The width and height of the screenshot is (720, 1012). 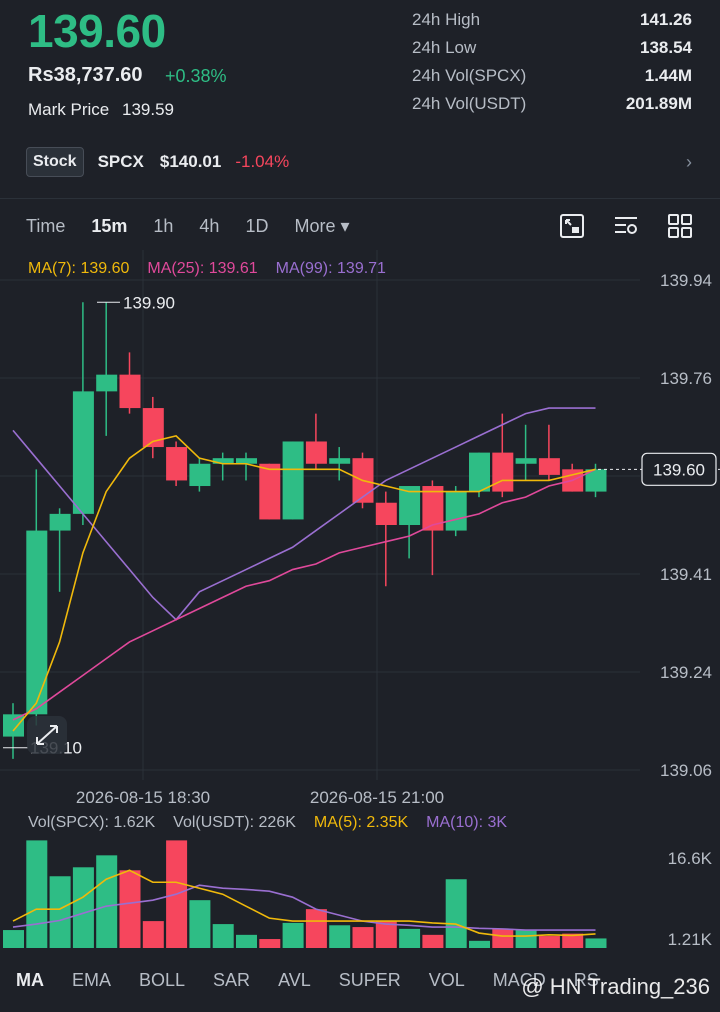 I want to click on y-tick-label: 139.24, so click(x=686, y=672).